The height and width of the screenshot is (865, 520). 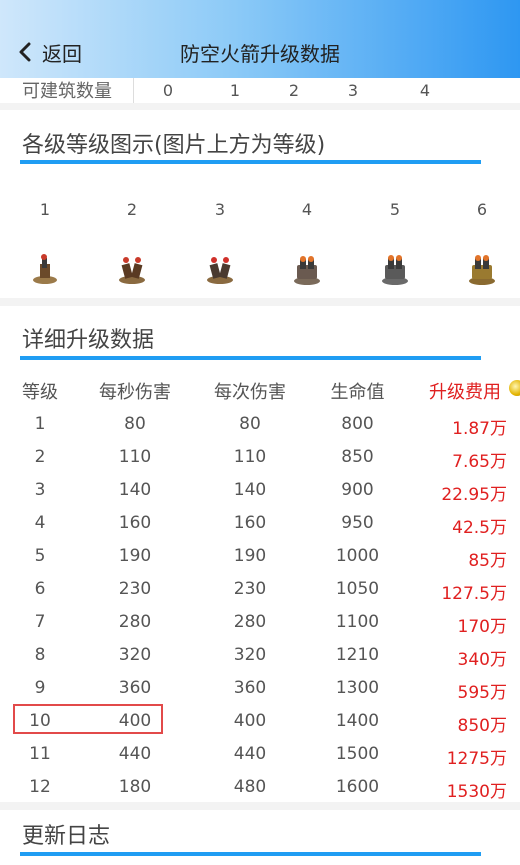 What do you see at coordinates (482, 209) in the screenshot?
I see `level-number: 6` at bounding box center [482, 209].